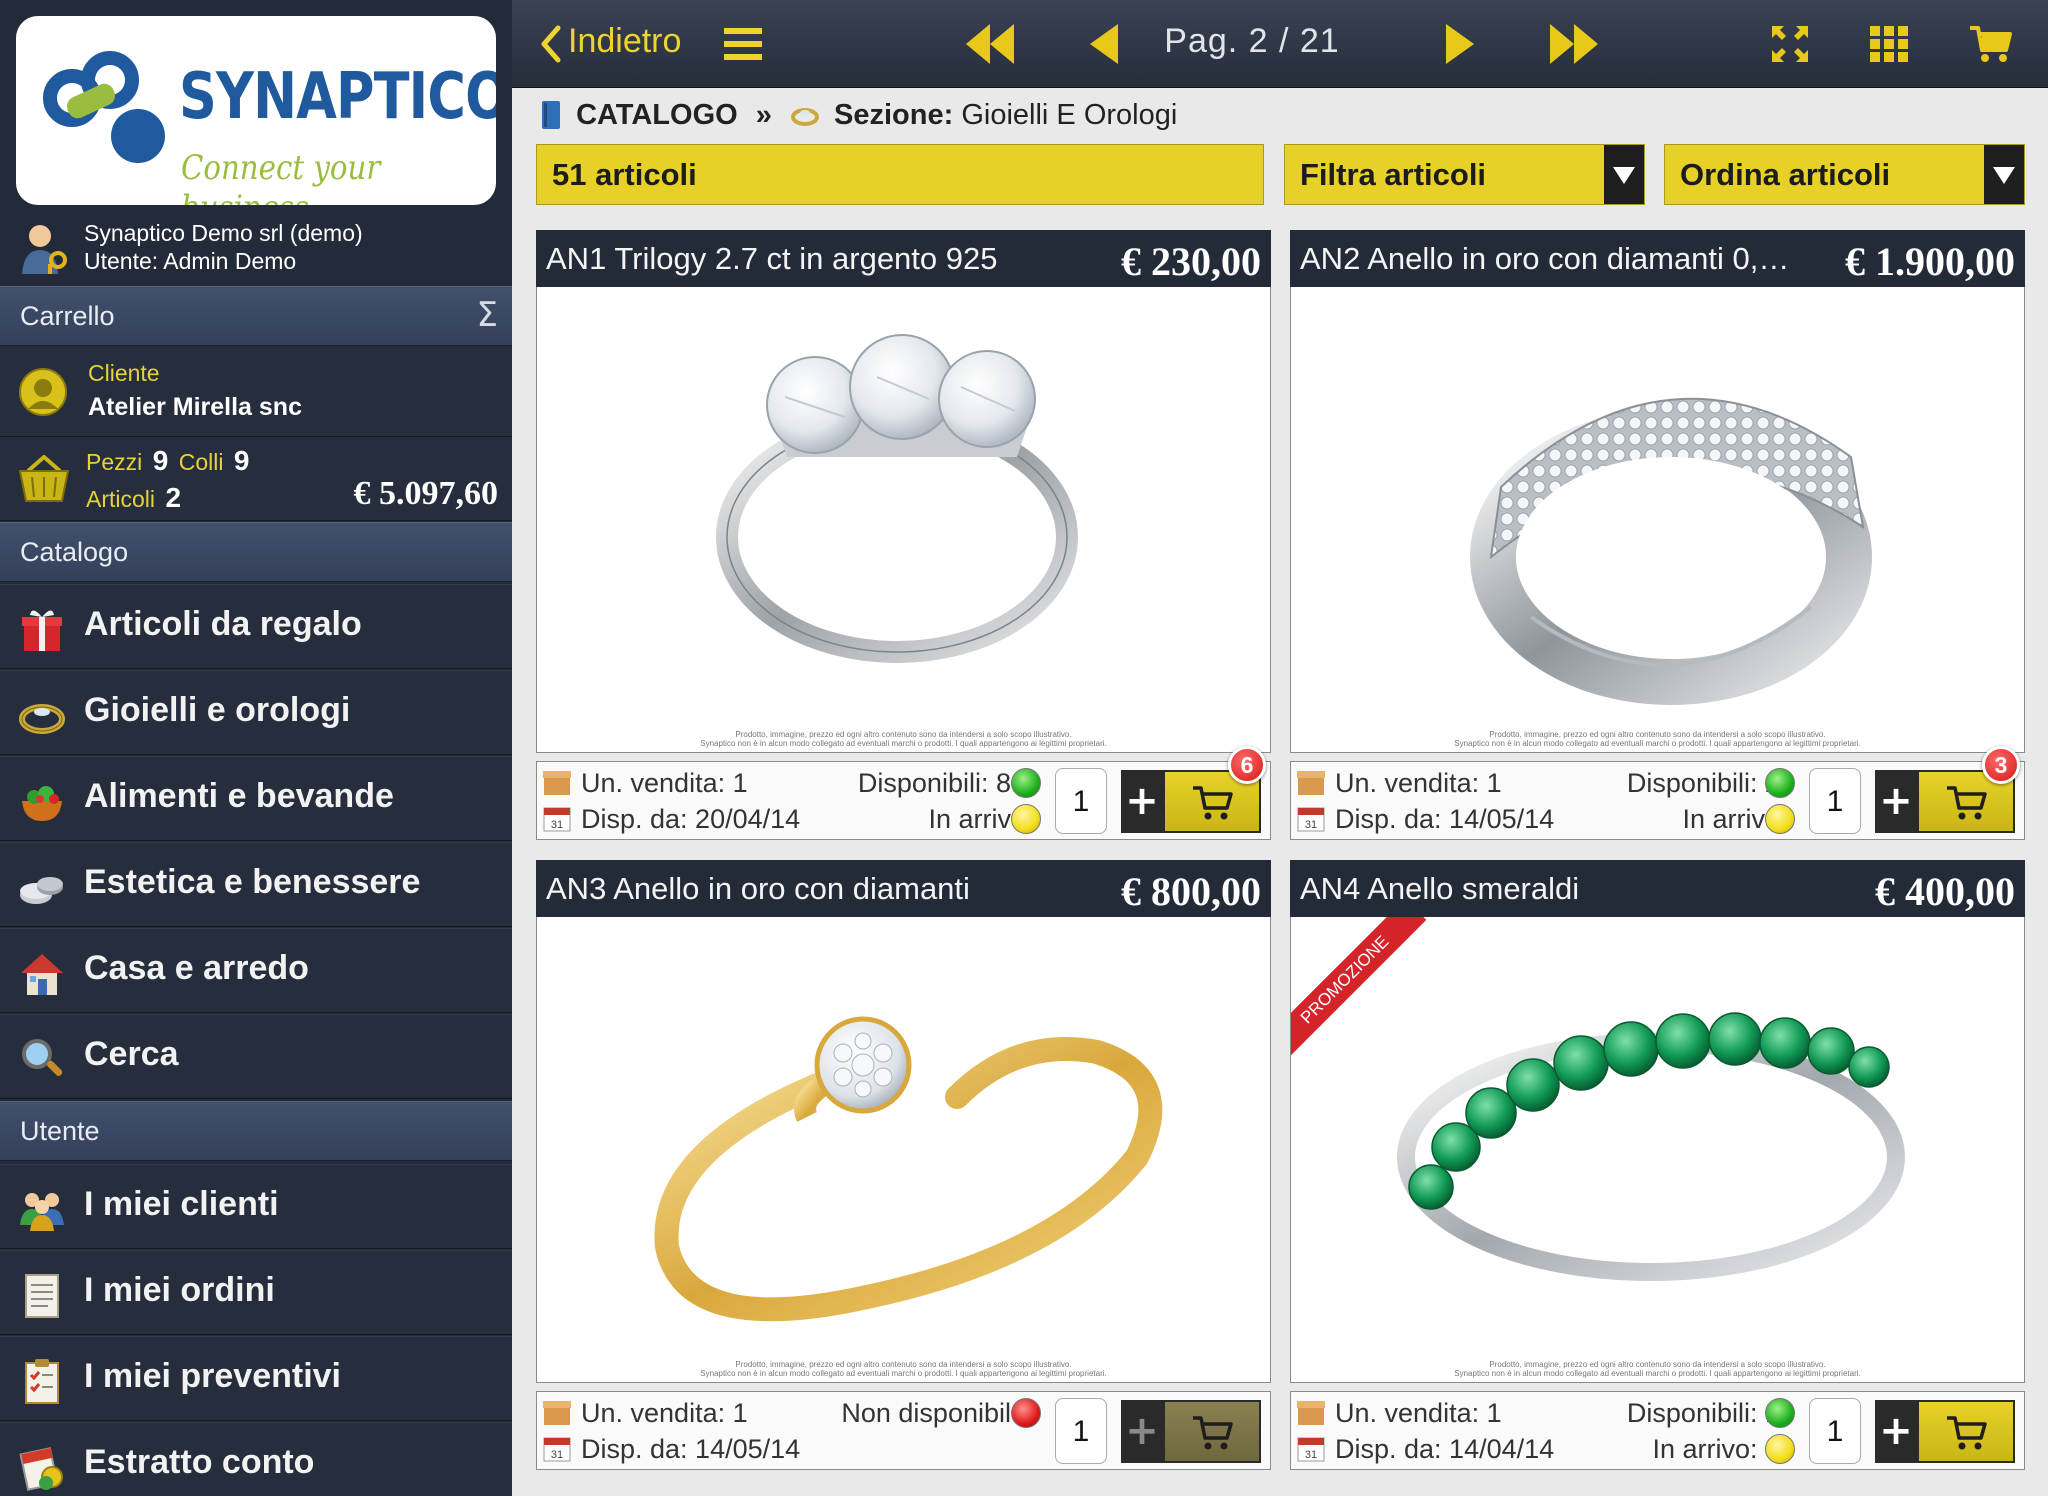 Image resolution: width=2048 pixels, height=1496 pixels. What do you see at coordinates (223, 624) in the screenshot?
I see `nav-label: Articoli da regalo` at bounding box center [223, 624].